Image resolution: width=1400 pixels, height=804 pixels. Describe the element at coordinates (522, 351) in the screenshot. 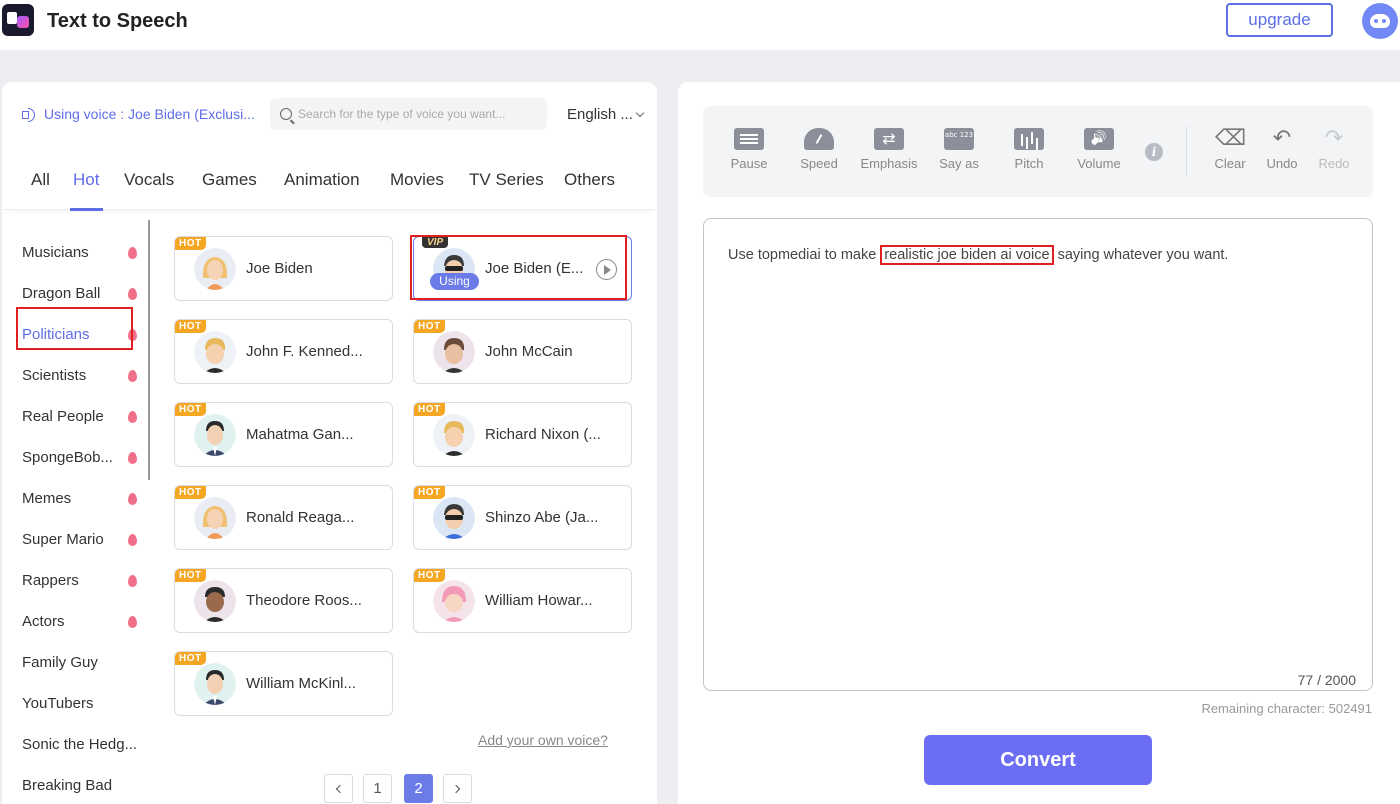

I see `voice-card-john-mccain: HOT John McCain` at that location.